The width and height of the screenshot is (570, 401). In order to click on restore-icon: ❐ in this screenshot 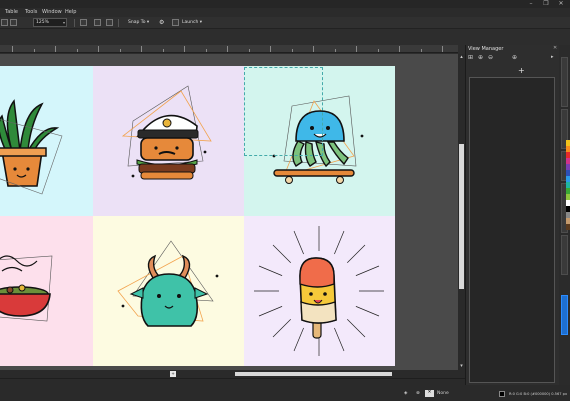, I will do `click(546, 4)`.